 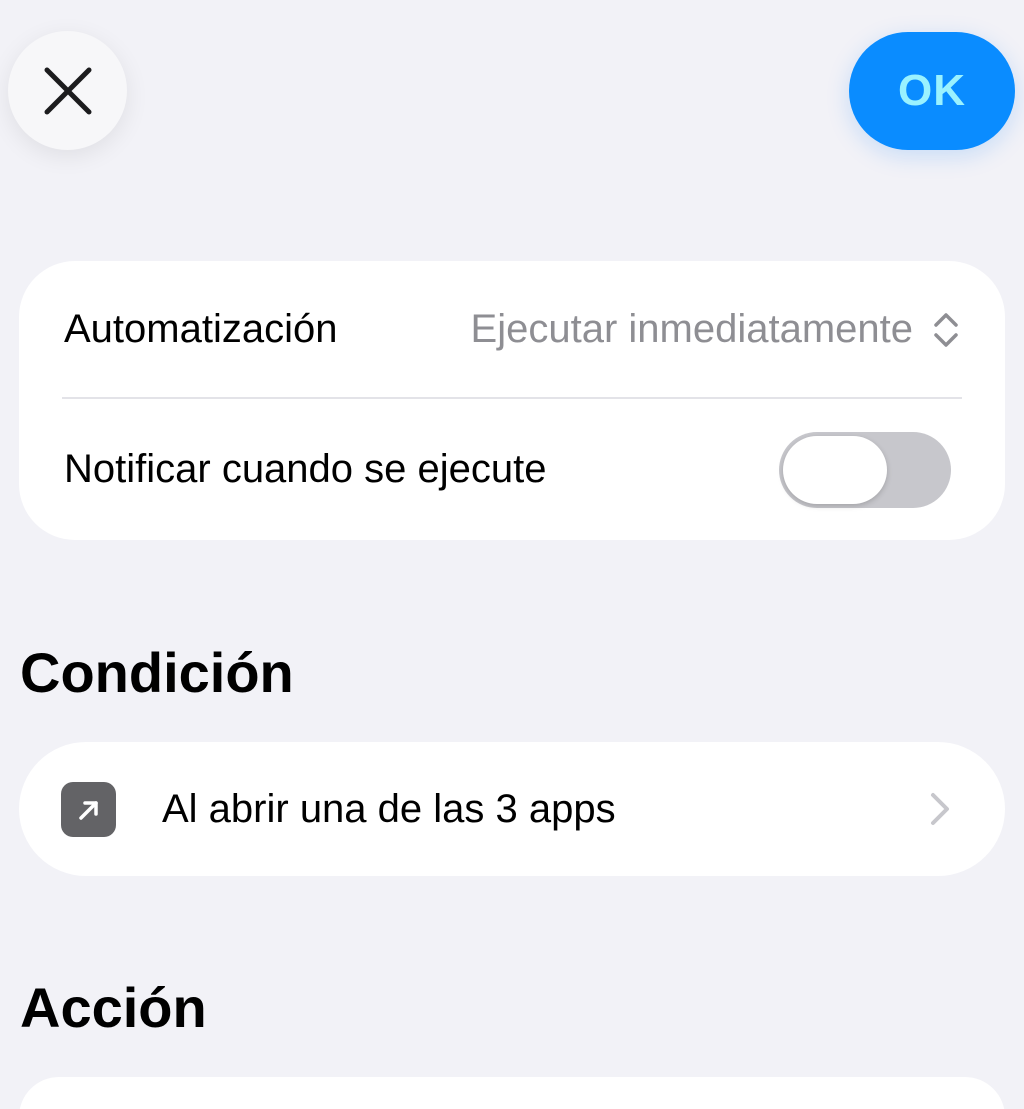 I want to click on notify-row: Notificar cuando se ejecute, so click(x=512, y=469).